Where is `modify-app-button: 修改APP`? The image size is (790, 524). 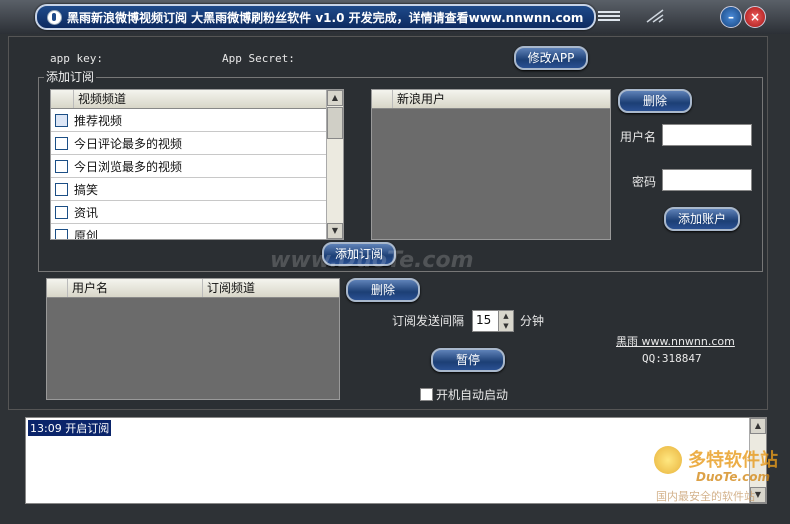
modify-app-button: 修改APP is located at coordinates (551, 58).